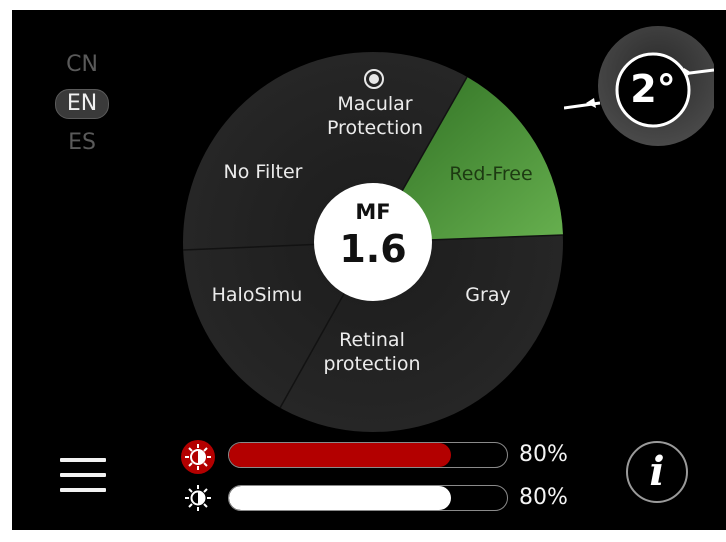 The image size is (726, 542). Describe the element at coordinates (374, 79) in the screenshot. I see `target-icon` at that location.